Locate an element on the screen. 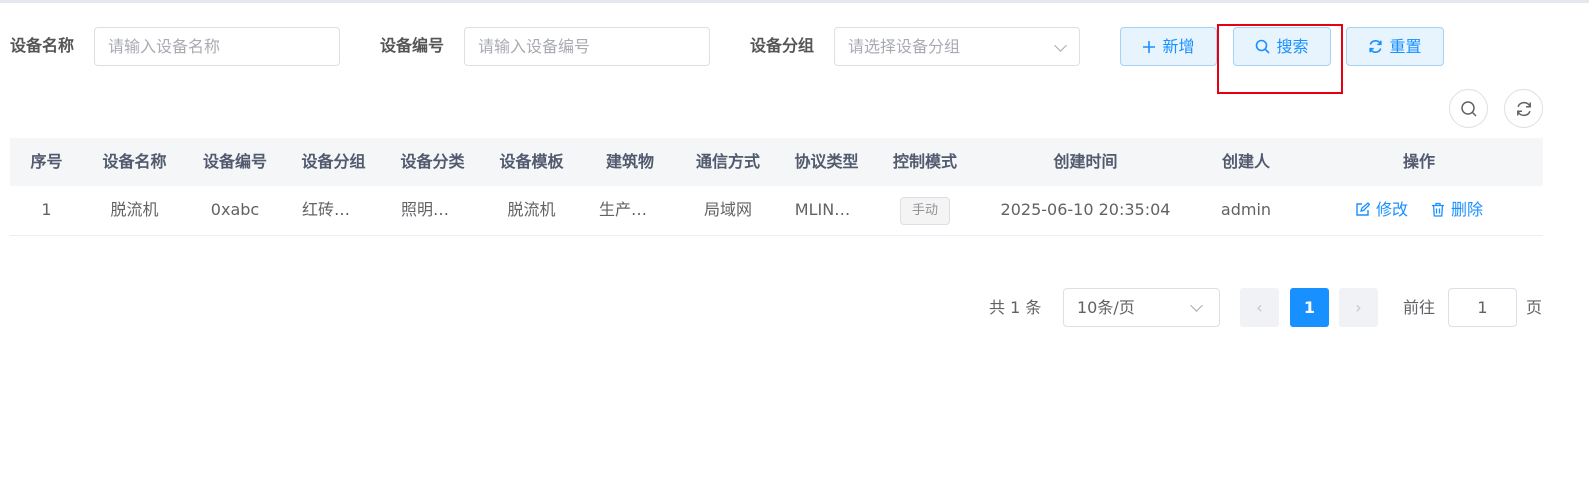 The image size is (1589, 488). device-name-label: 设备名称 is located at coordinates (42, 45).